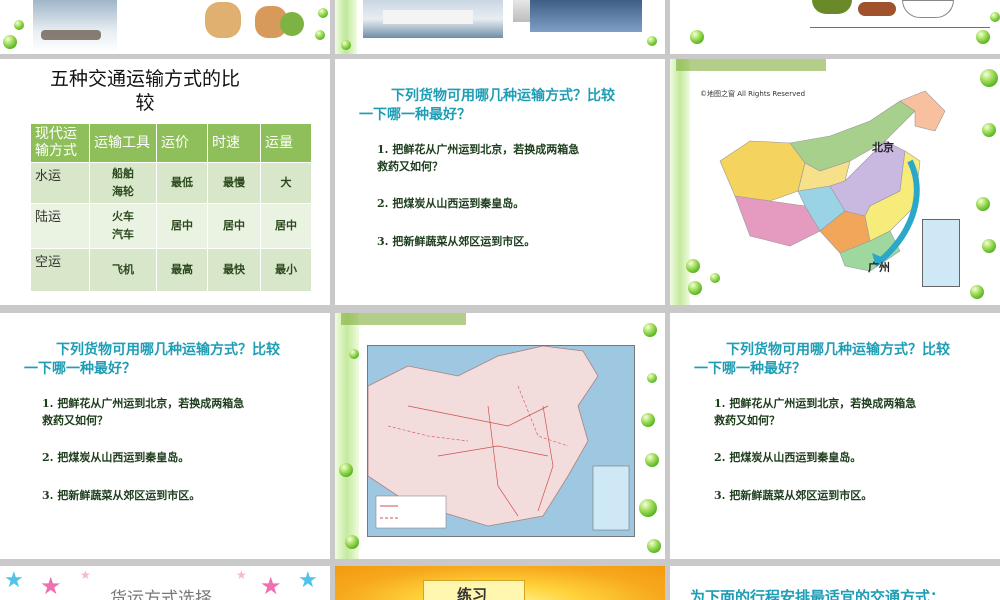 The width and height of the screenshot is (1000, 600). I want to click on map-label-guangzhou: 广州, so click(879, 267).